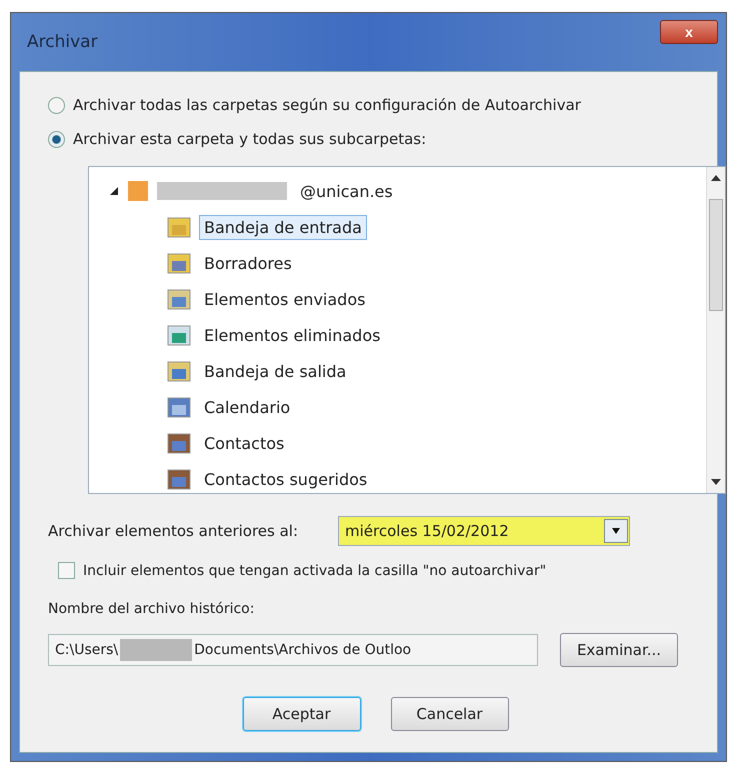  What do you see at coordinates (248, 263) in the screenshot?
I see `folder-item: Borradores` at bounding box center [248, 263].